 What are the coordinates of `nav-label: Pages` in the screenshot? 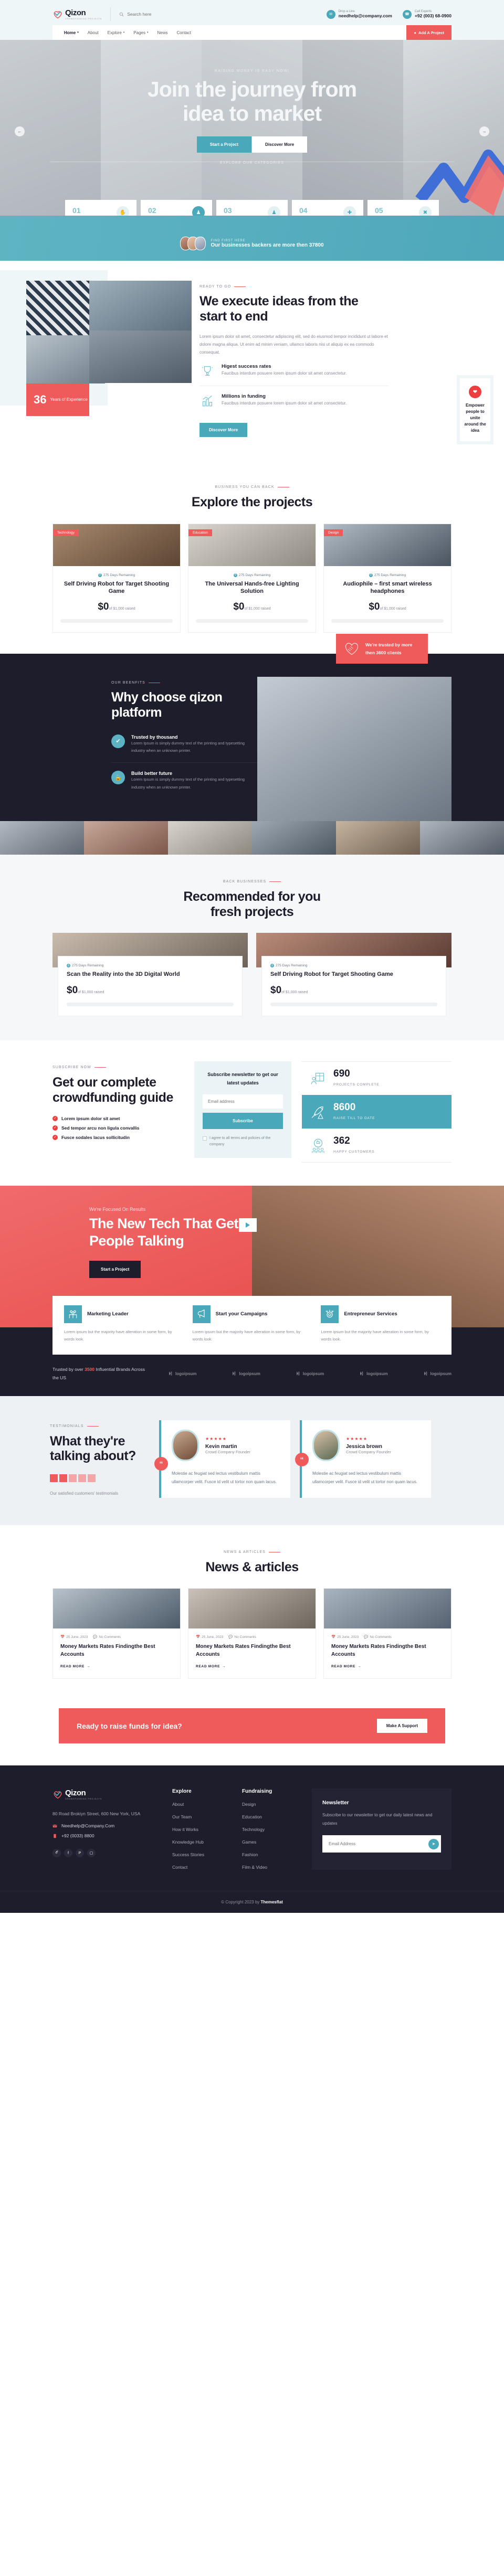 It's located at (139, 32).